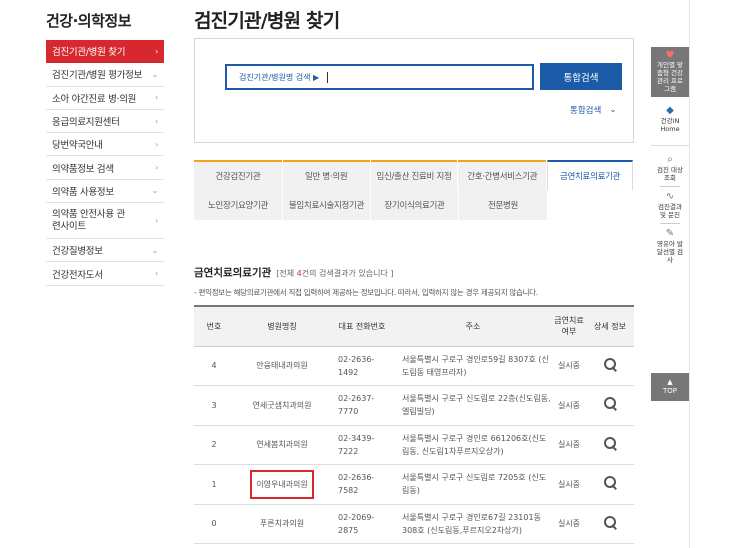 This screenshot has width=743, height=548. Describe the element at coordinates (267, 21) in the screenshot. I see `page-title: 검진기관/병원 찾기` at that location.